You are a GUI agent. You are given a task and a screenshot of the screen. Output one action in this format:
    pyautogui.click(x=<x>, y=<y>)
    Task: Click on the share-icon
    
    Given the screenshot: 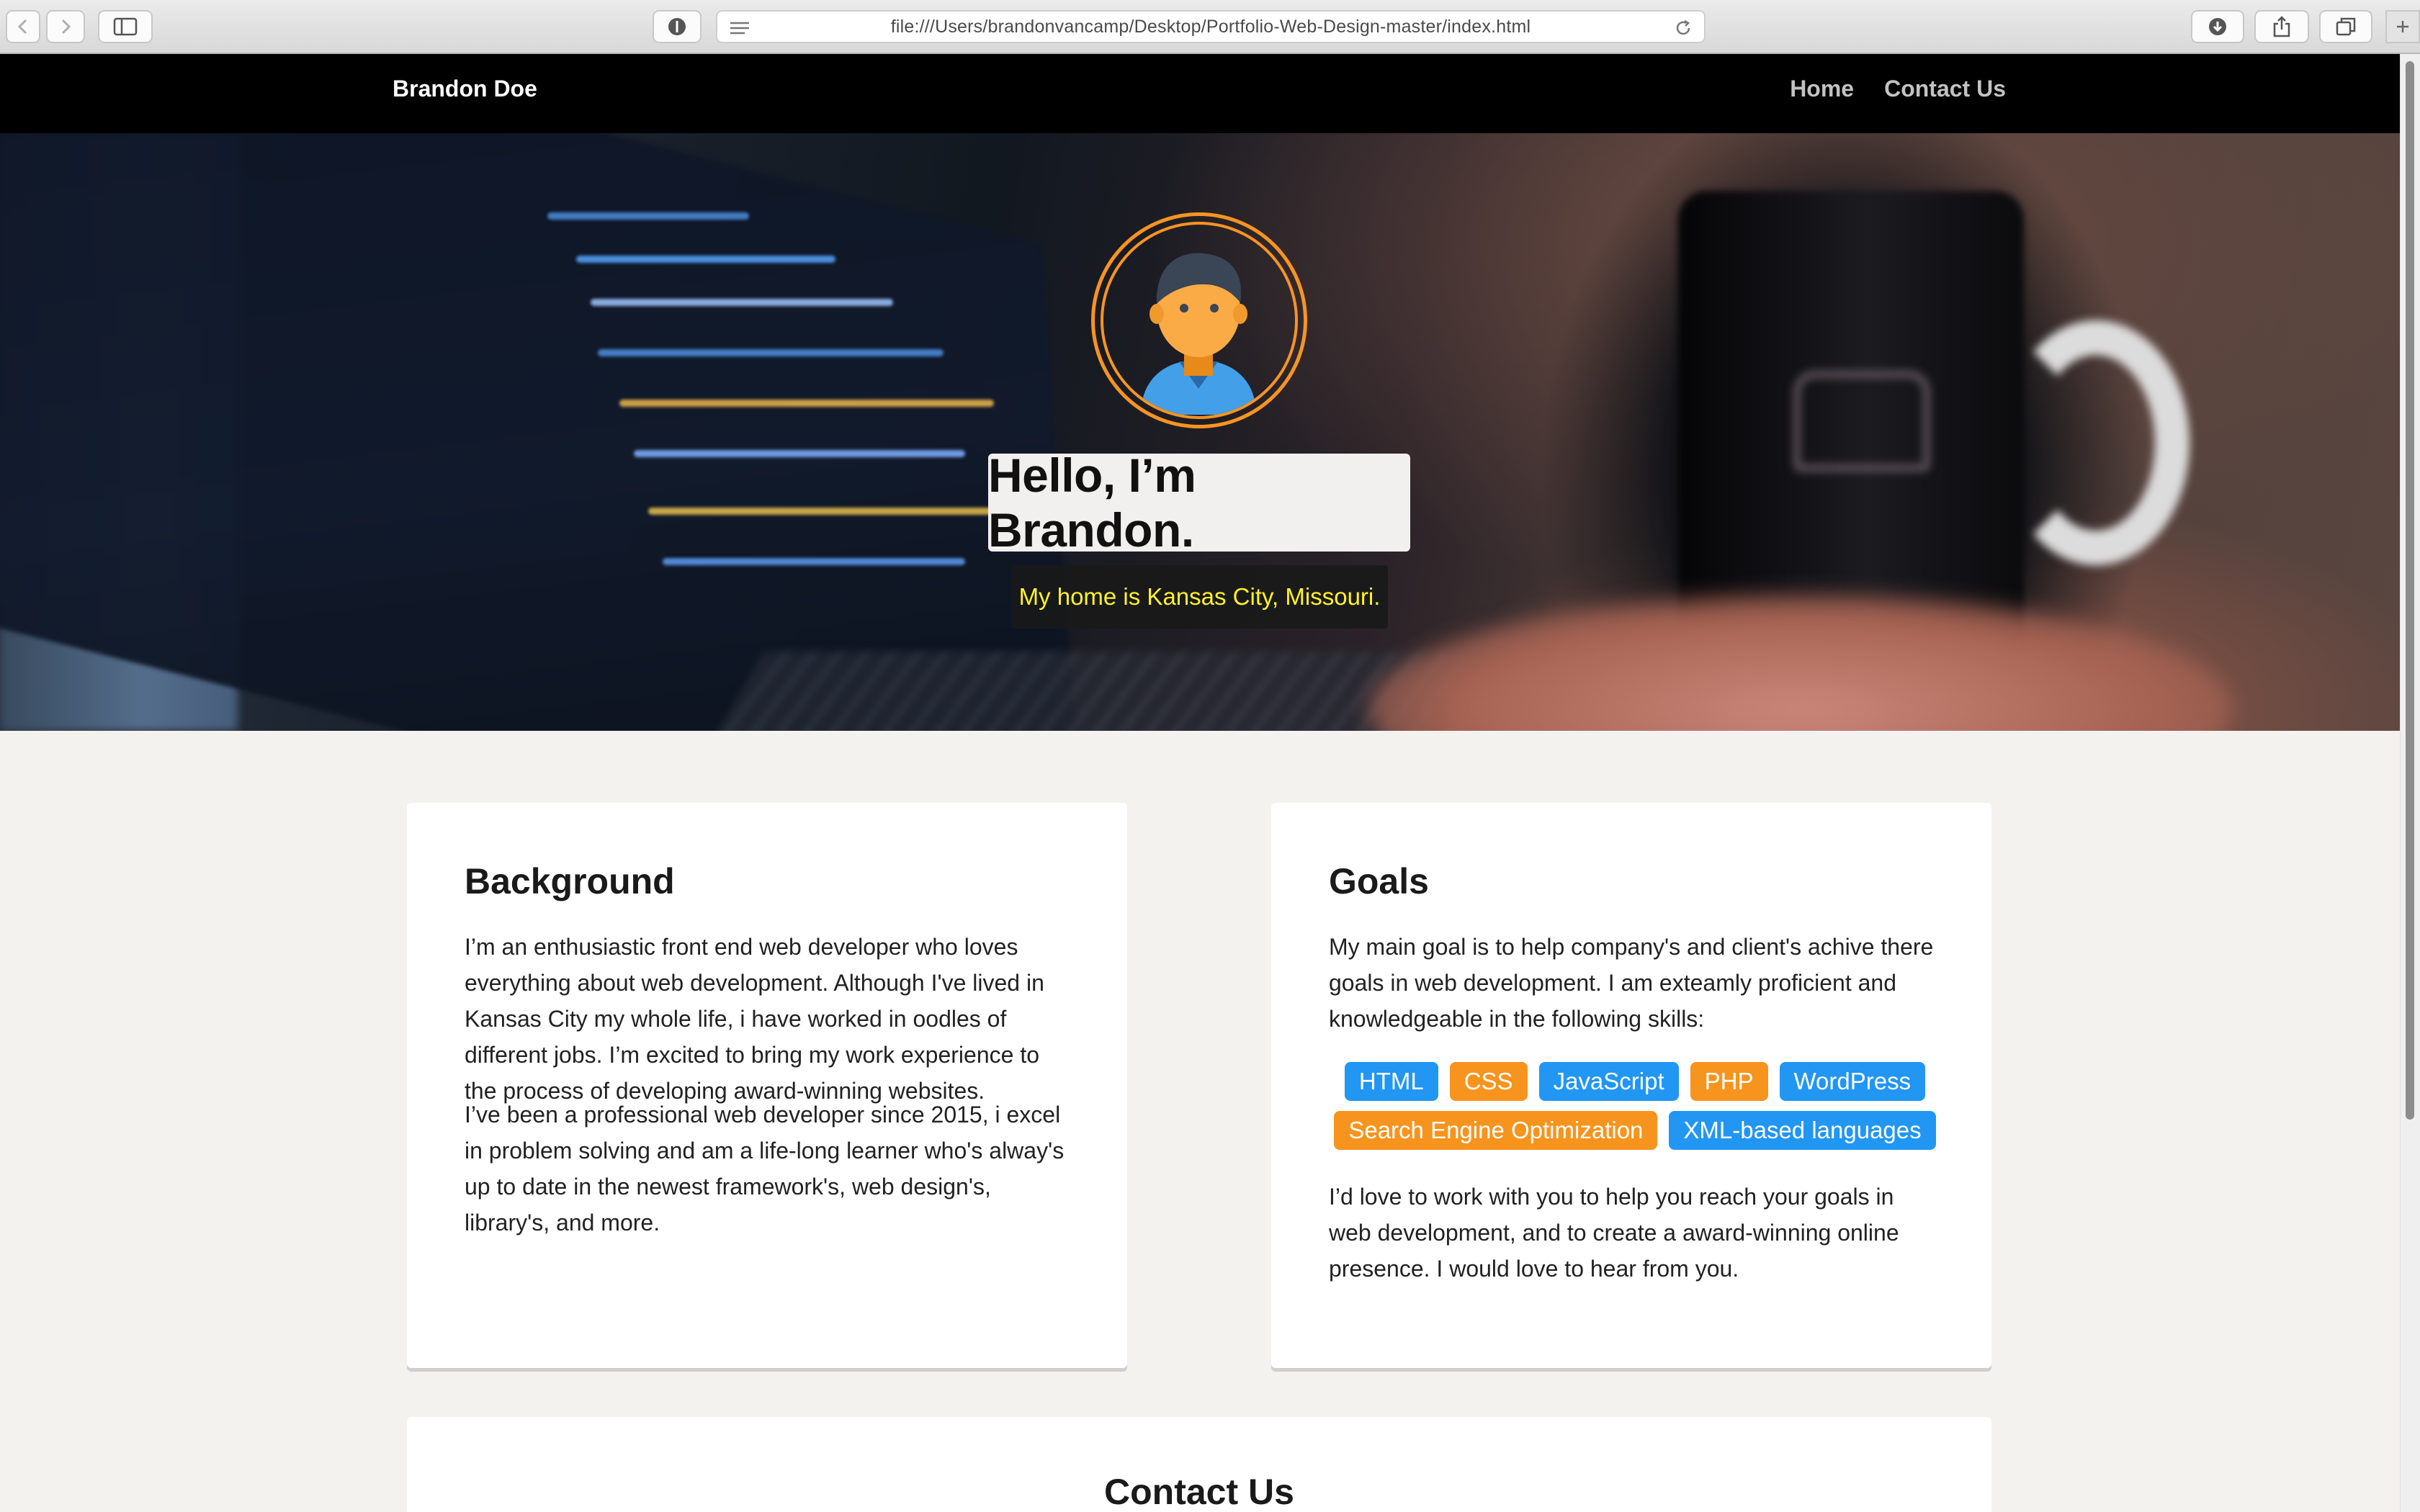 What is the action you would take?
    pyautogui.click(x=2281, y=26)
    